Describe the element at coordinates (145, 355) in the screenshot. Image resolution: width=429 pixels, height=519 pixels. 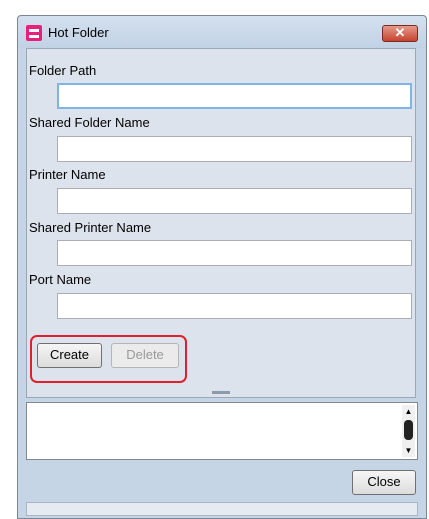
I see `delete-button: Delete` at that location.